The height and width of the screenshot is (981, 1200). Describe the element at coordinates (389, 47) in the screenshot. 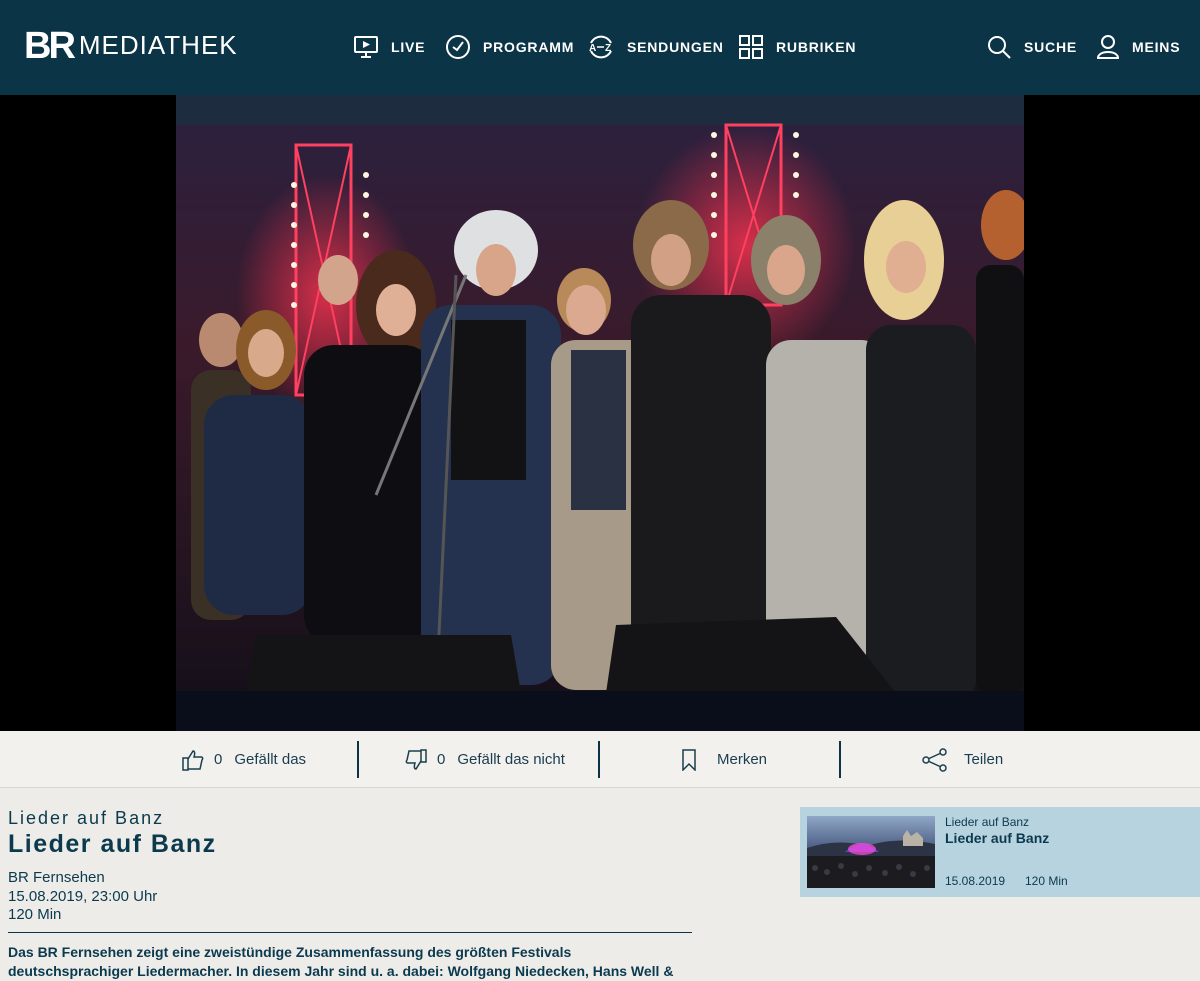

I see `nav-item-live: LIVE` at that location.